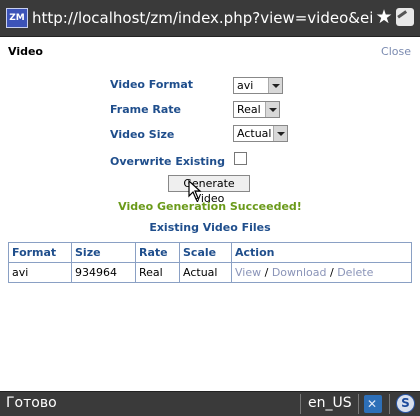 This screenshot has width=420, height=416. What do you see at coordinates (210, 227) in the screenshot?
I see `existing-files-heading: Existing Video Files` at bounding box center [210, 227].